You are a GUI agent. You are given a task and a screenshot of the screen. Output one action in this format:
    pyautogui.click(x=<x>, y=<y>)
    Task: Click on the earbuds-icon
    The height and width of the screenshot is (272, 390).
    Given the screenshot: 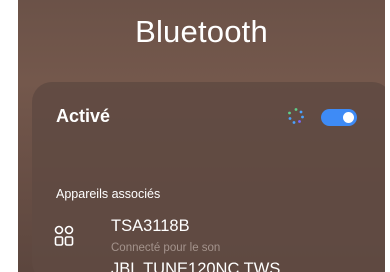 What is the action you would take?
    pyautogui.click(x=64, y=235)
    